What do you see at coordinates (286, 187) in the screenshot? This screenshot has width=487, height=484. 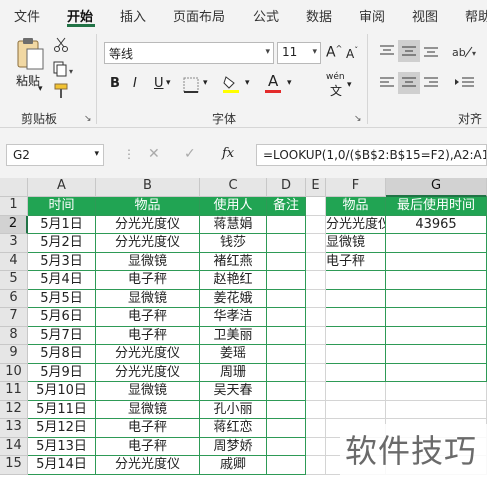 I see `column-header-d: D` at bounding box center [286, 187].